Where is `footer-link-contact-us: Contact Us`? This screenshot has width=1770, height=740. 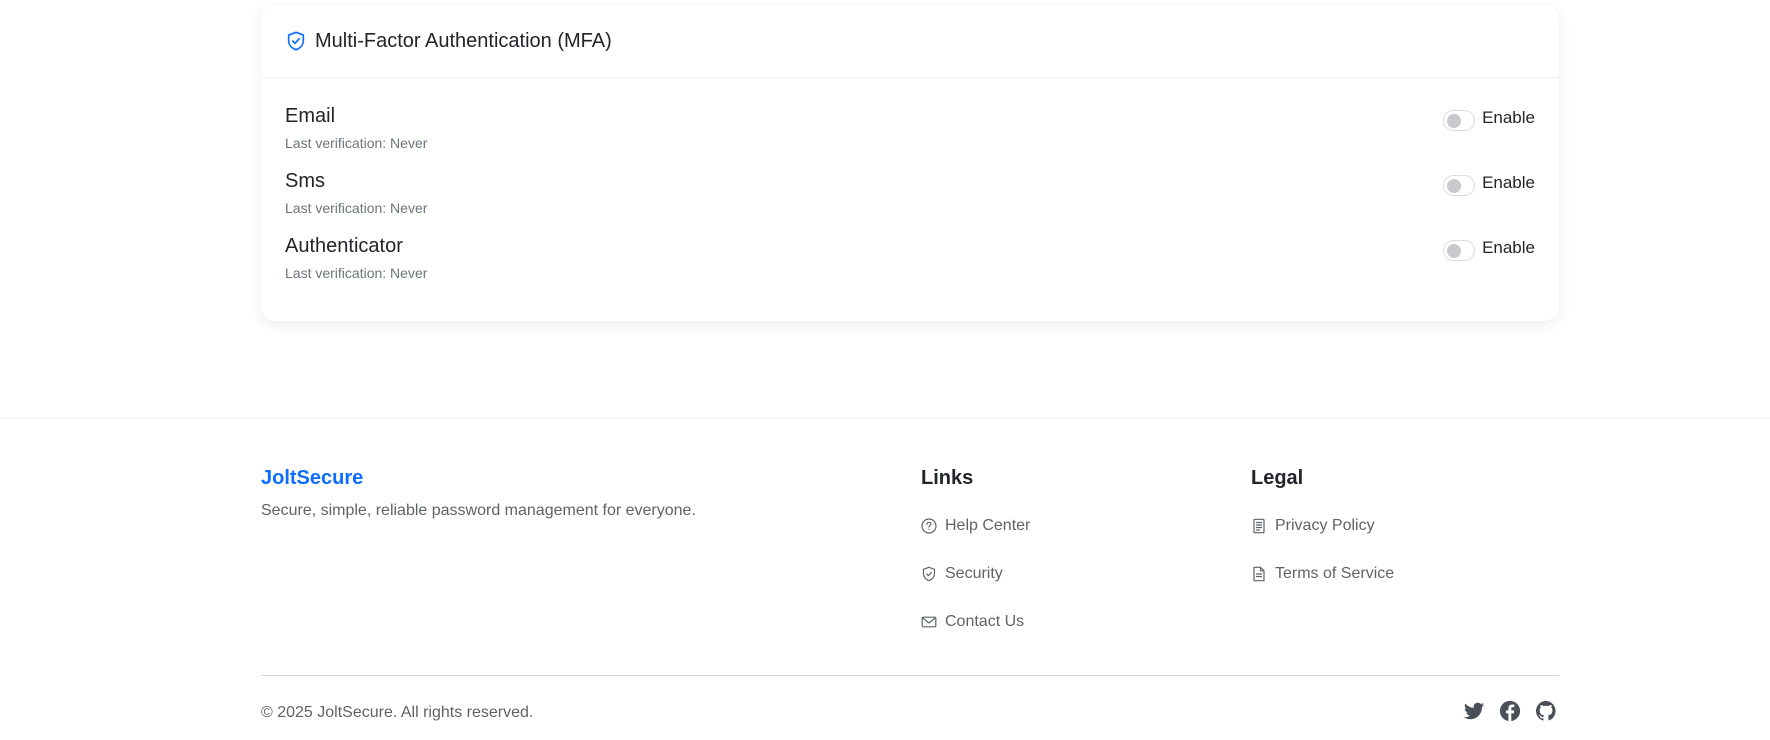 footer-link-contact-us: Contact Us is located at coordinates (972, 622).